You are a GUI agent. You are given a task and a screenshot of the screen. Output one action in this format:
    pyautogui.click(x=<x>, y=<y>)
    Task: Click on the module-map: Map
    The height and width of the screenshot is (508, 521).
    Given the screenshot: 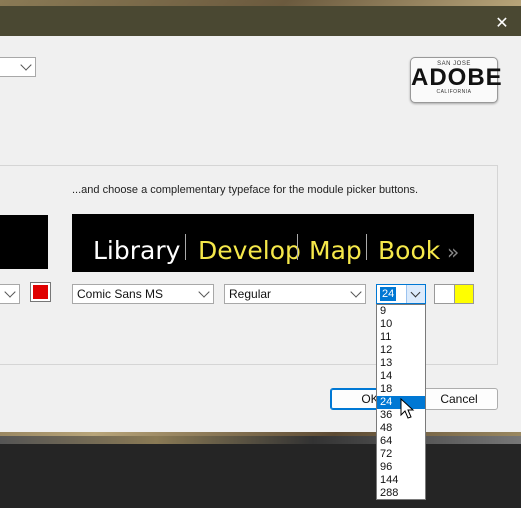 What is the action you would take?
    pyautogui.click(x=335, y=250)
    